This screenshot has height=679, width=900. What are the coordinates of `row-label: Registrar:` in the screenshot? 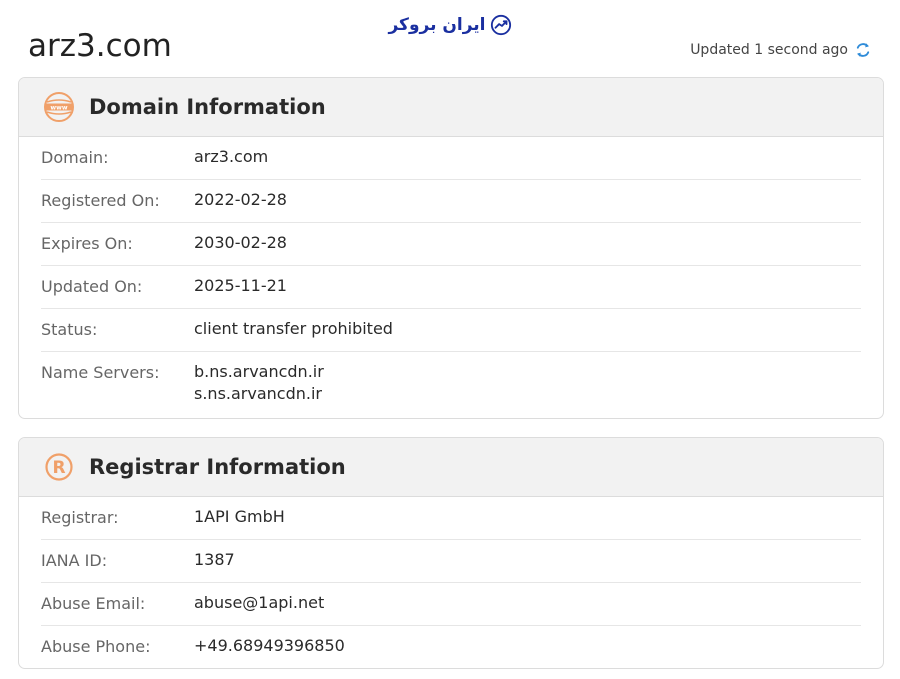 It's located at (80, 517).